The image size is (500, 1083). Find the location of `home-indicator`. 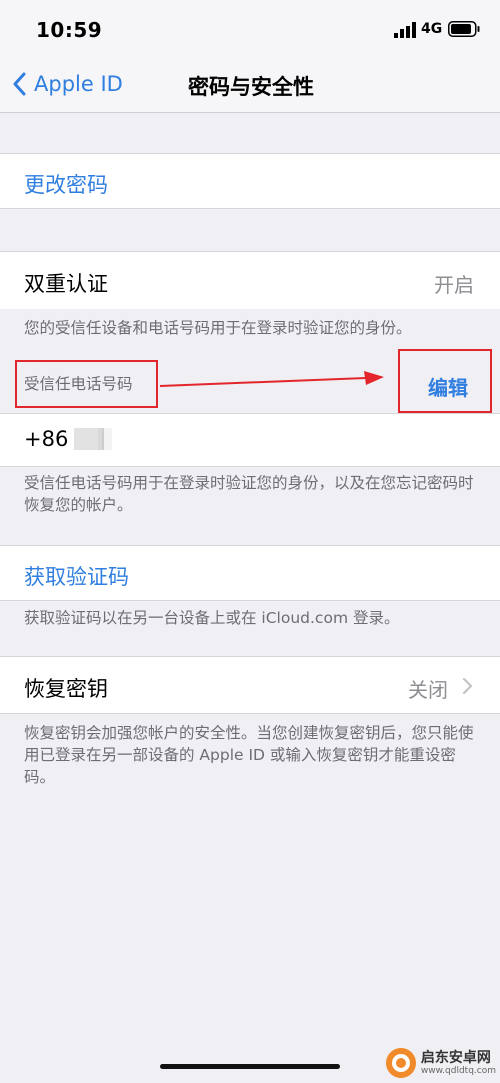

home-indicator is located at coordinates (250, 1066).